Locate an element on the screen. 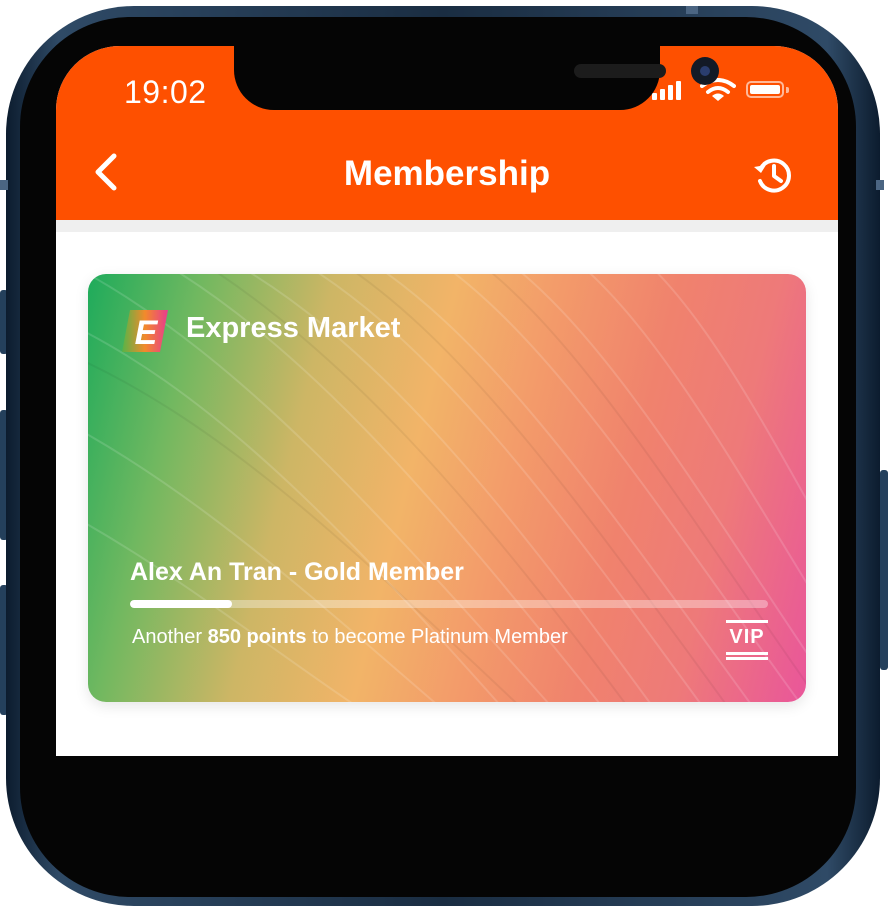  history-icon is located at coordinates (773, 175).